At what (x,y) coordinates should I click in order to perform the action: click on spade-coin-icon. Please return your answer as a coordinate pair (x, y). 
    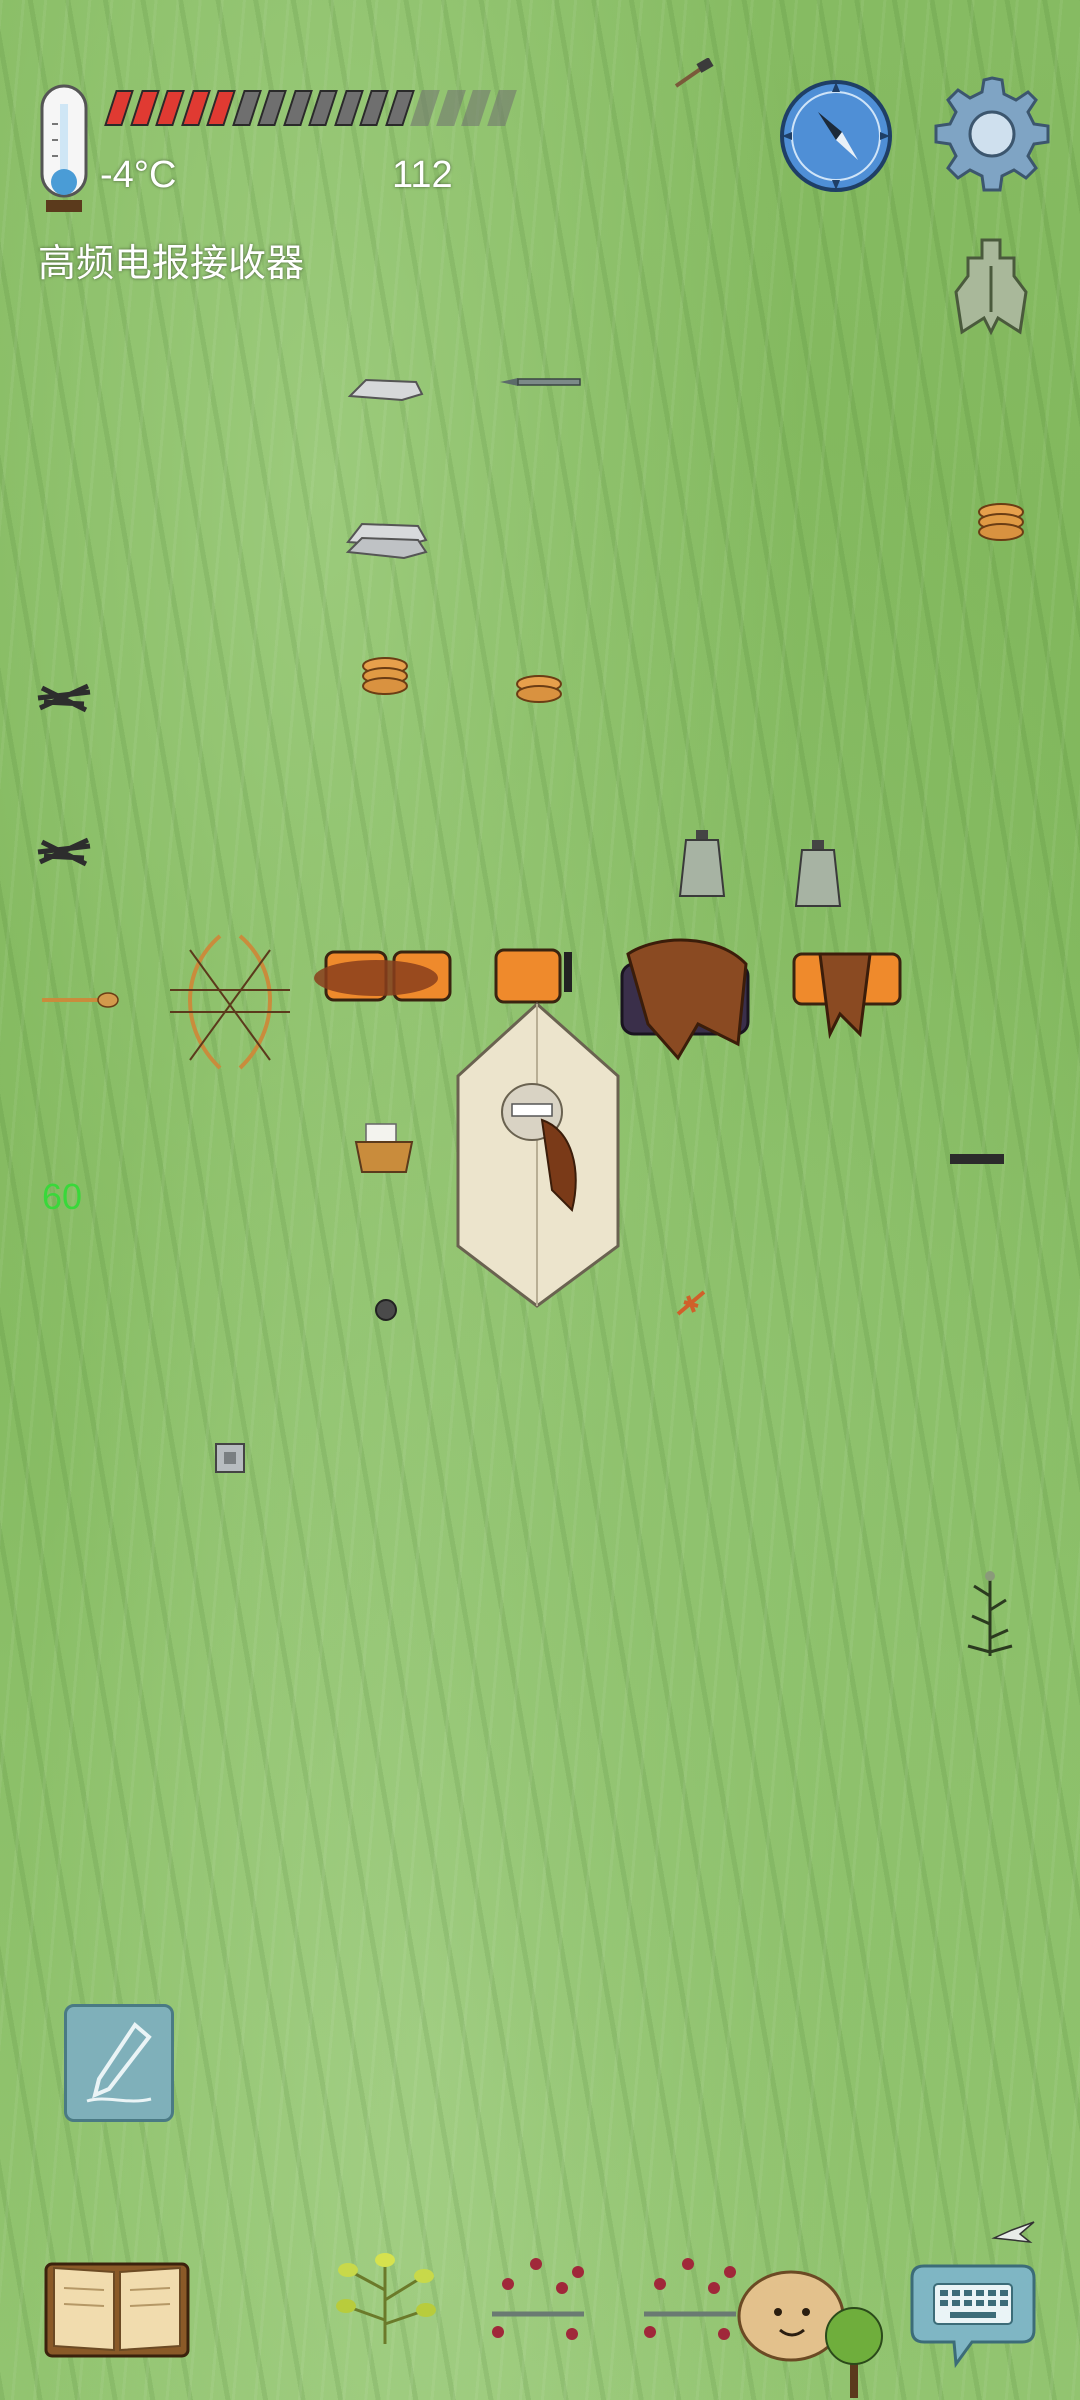
    Looking at the image, I should click on (991, 287).